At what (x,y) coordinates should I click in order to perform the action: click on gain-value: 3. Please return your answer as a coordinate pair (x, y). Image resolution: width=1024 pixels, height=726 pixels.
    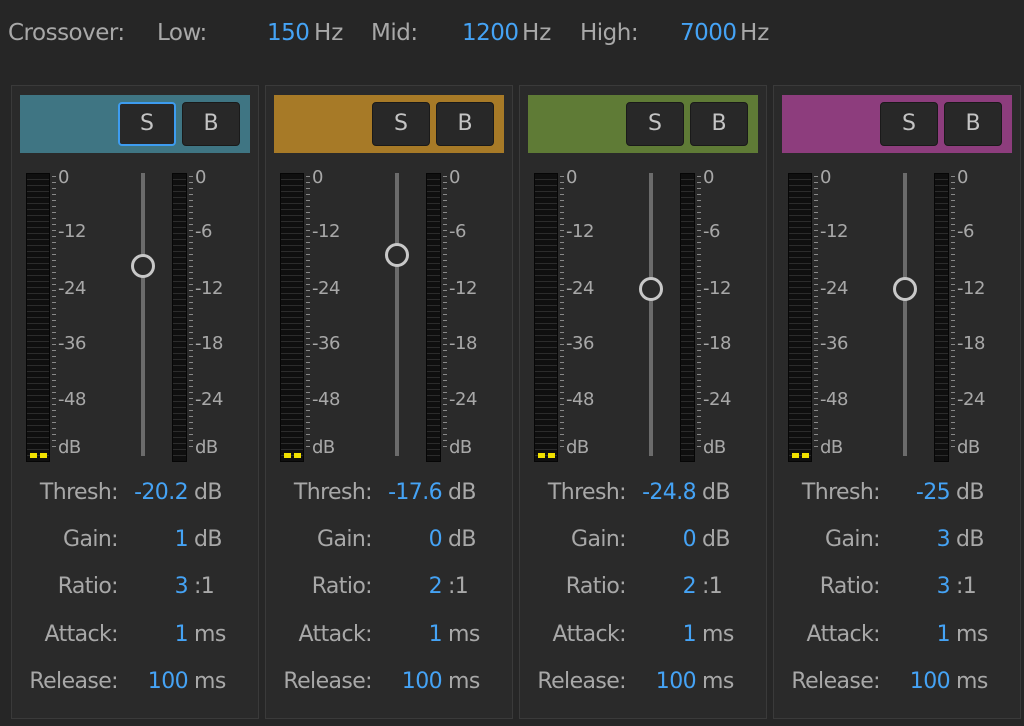
    Looking at the image, I should click on (911, 539).